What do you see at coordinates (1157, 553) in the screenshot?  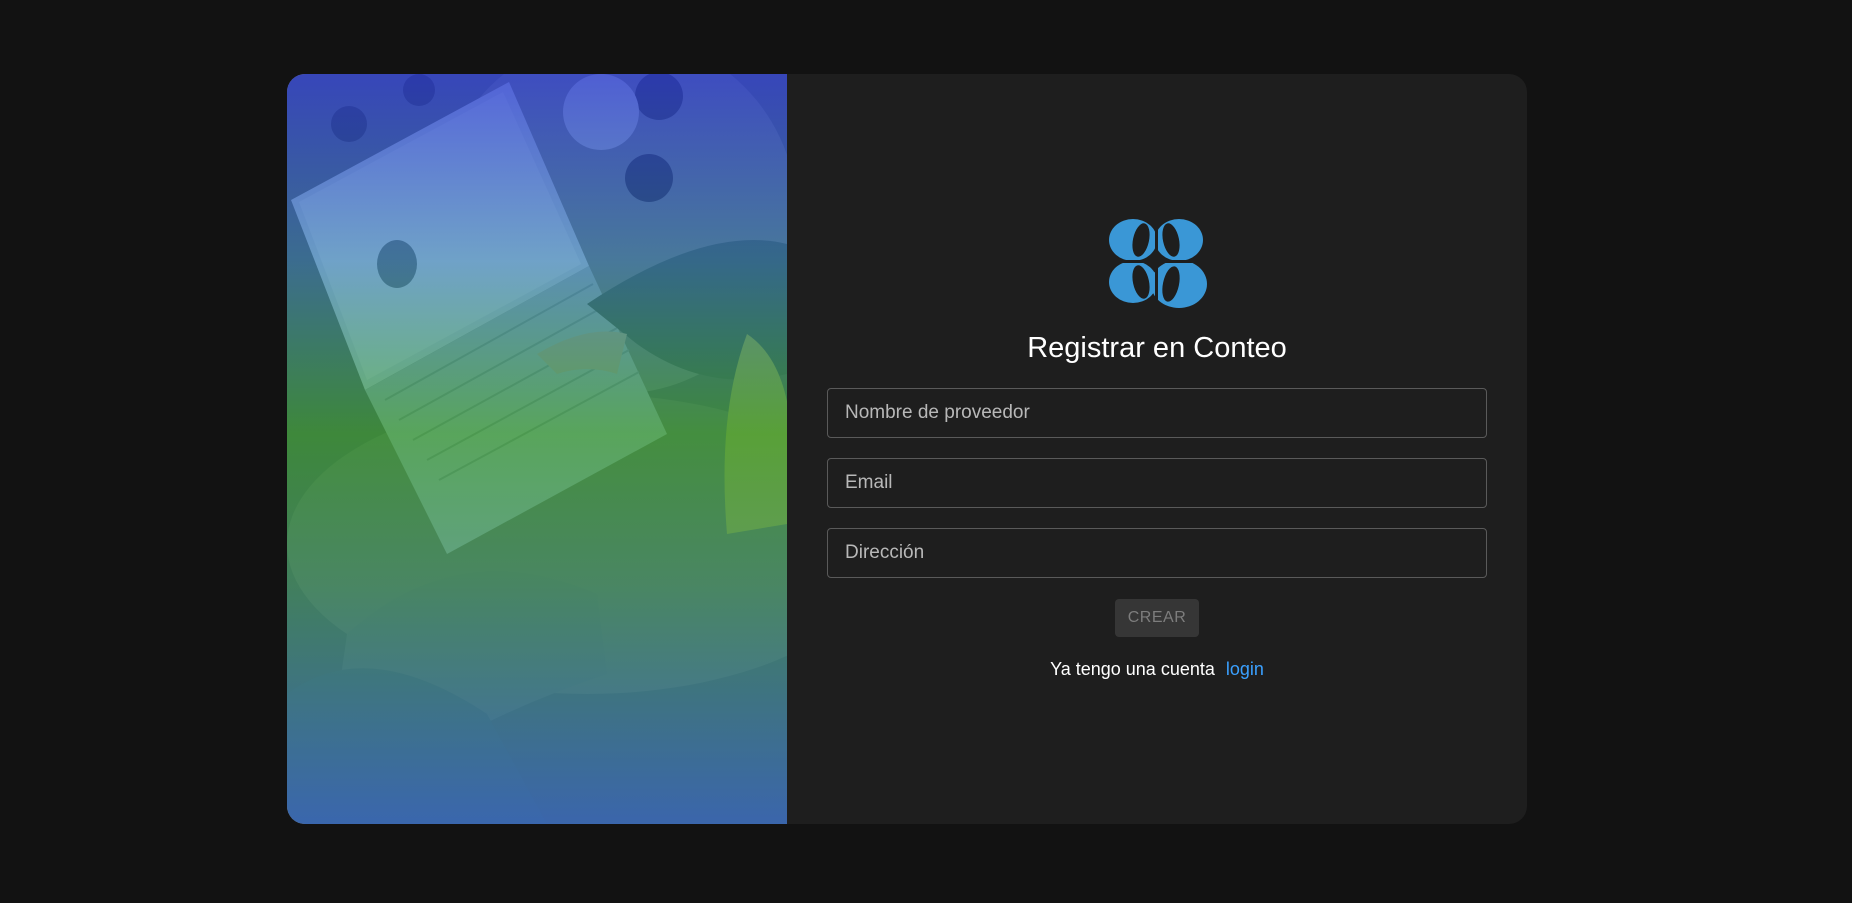 I see `address-input` at bounding box center [1157, 553].